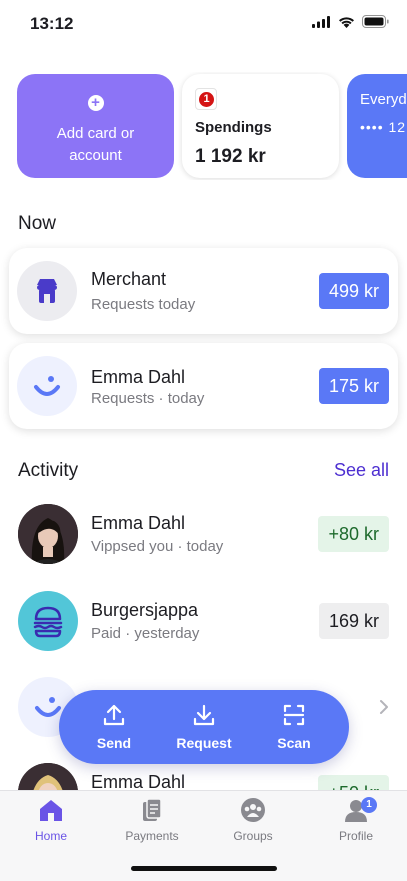 This screenshot has height=881, width=407. What do you see at coordinates (353, 386) in the screenshot?
I see `now-item-amount: 175 kr` at bounding box center [353, 386].